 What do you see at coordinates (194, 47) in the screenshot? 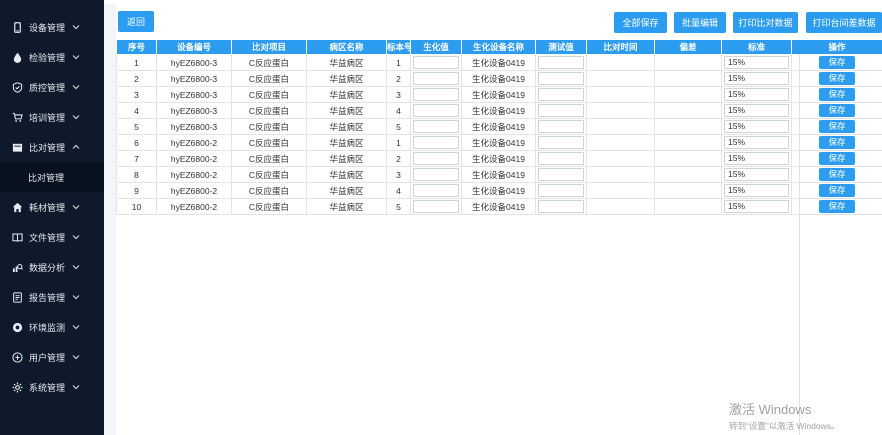
I see `column-header: 设备编号` at bounding box center [194, 47].